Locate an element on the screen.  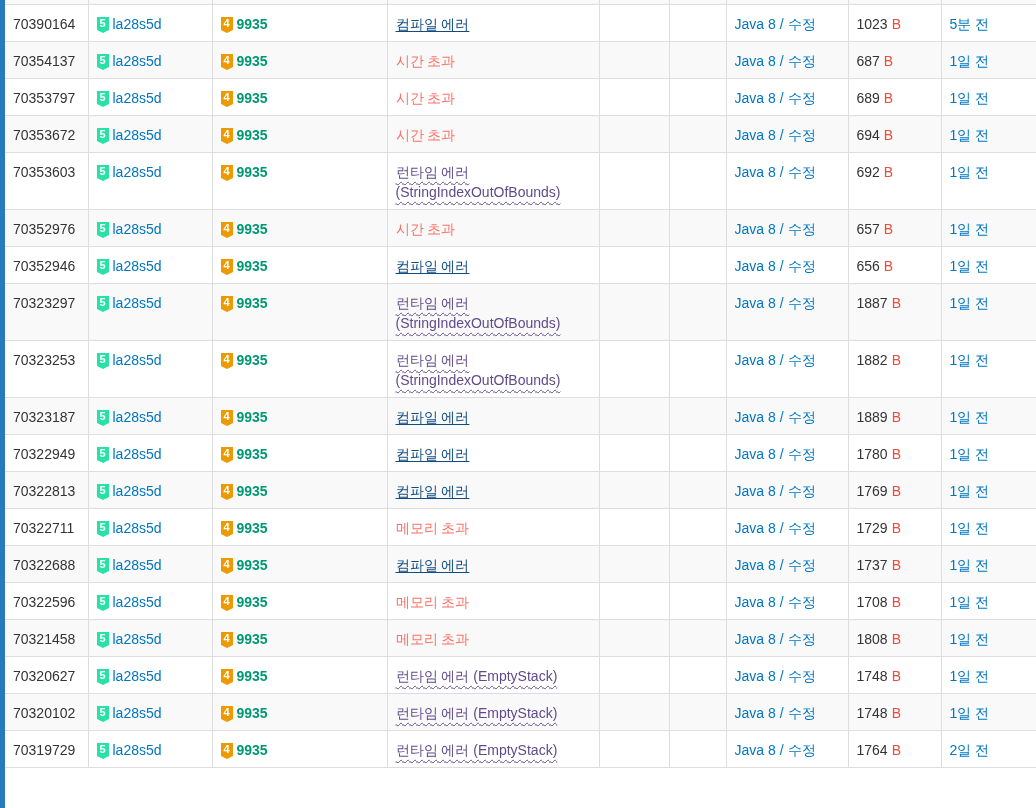
submitted-time-link: 2일 전 is located at coordinates (969, 749).